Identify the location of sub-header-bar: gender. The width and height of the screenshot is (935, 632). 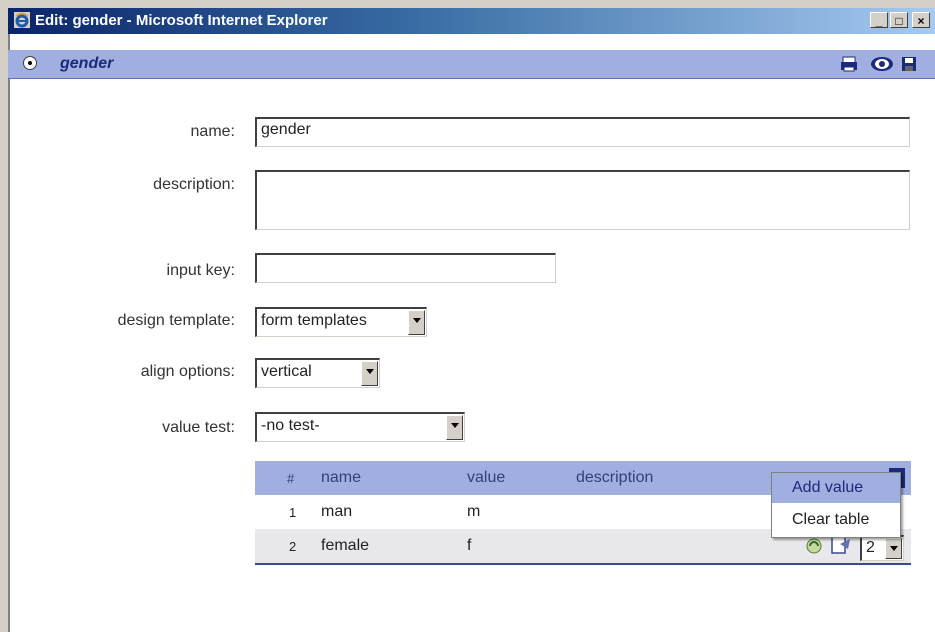
(471, 64).